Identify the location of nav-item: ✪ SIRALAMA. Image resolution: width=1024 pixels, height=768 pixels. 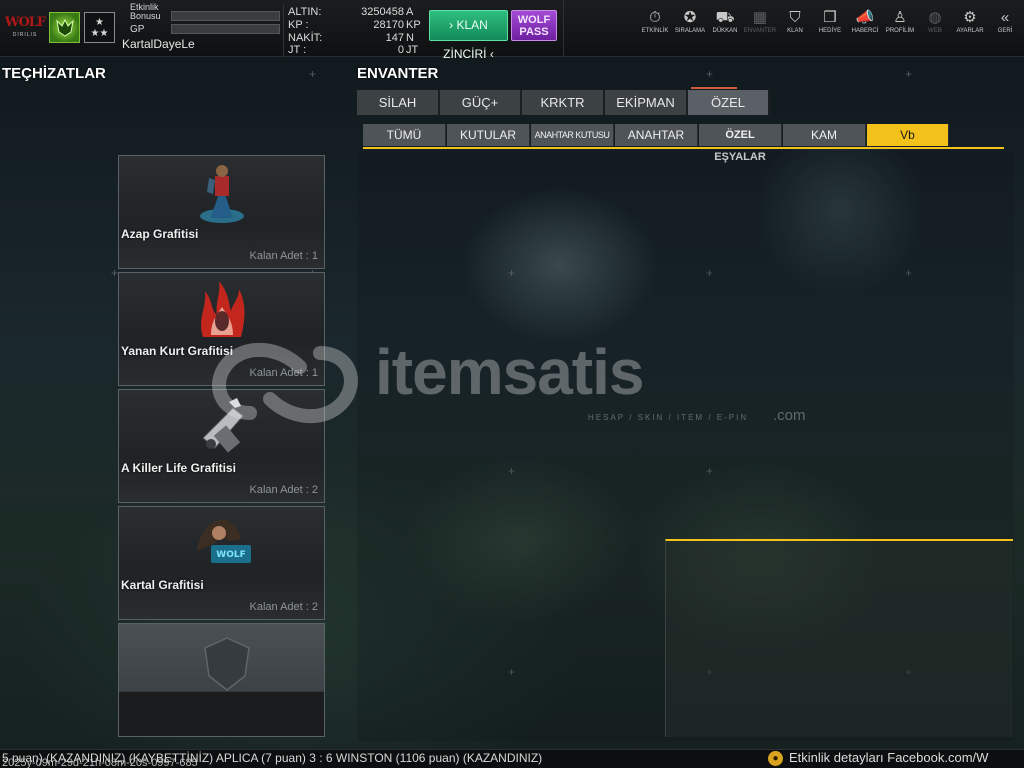
(690, 27).